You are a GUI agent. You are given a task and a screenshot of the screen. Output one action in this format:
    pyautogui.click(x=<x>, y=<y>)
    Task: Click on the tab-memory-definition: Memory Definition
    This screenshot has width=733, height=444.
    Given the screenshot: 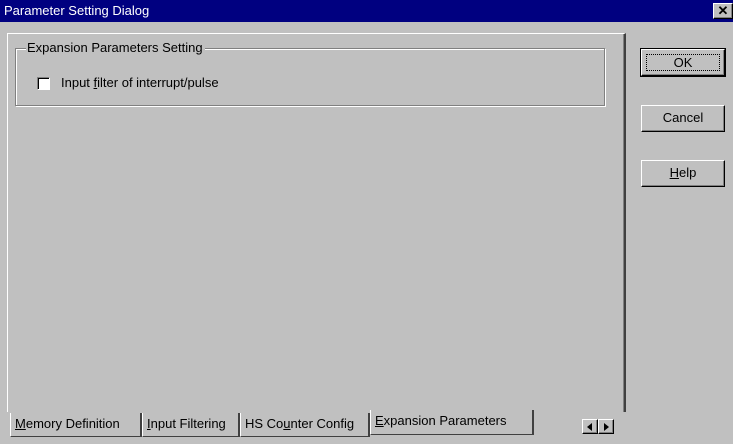 What is the action you would take?
    pyautogui.click(x=76, y=425)
    